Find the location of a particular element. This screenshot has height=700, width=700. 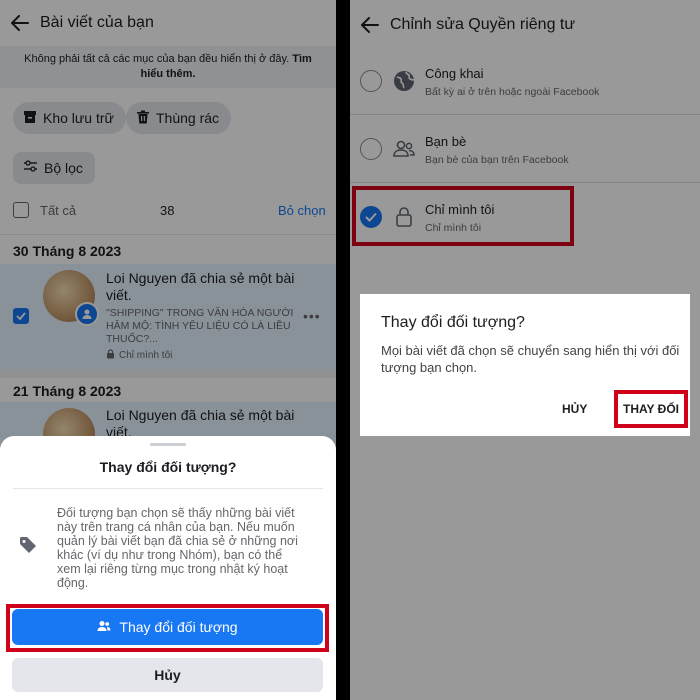

tag-icon is located at coordinates (28, 547).